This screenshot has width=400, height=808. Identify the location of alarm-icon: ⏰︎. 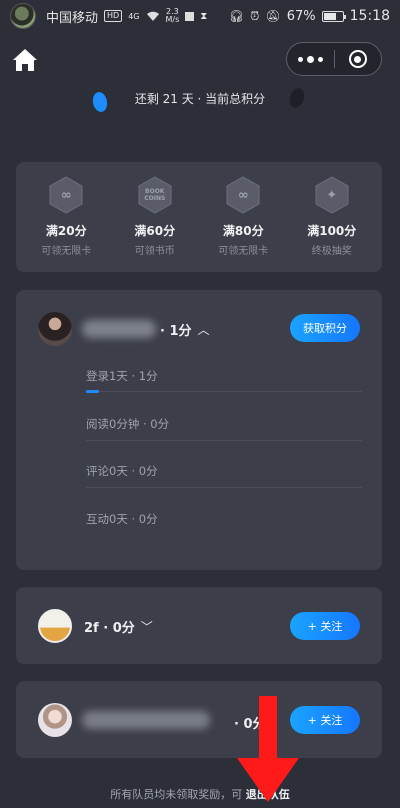
(255, 15).